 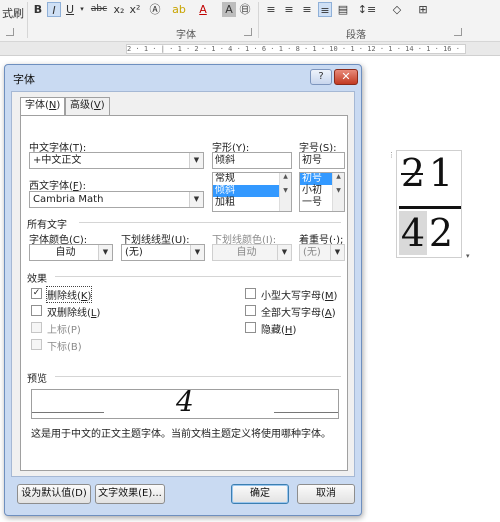 What do you see at coordinates (441, 173) in the screenshot?
I see `numerator-digit: 1` at bounding box center [441, 173].